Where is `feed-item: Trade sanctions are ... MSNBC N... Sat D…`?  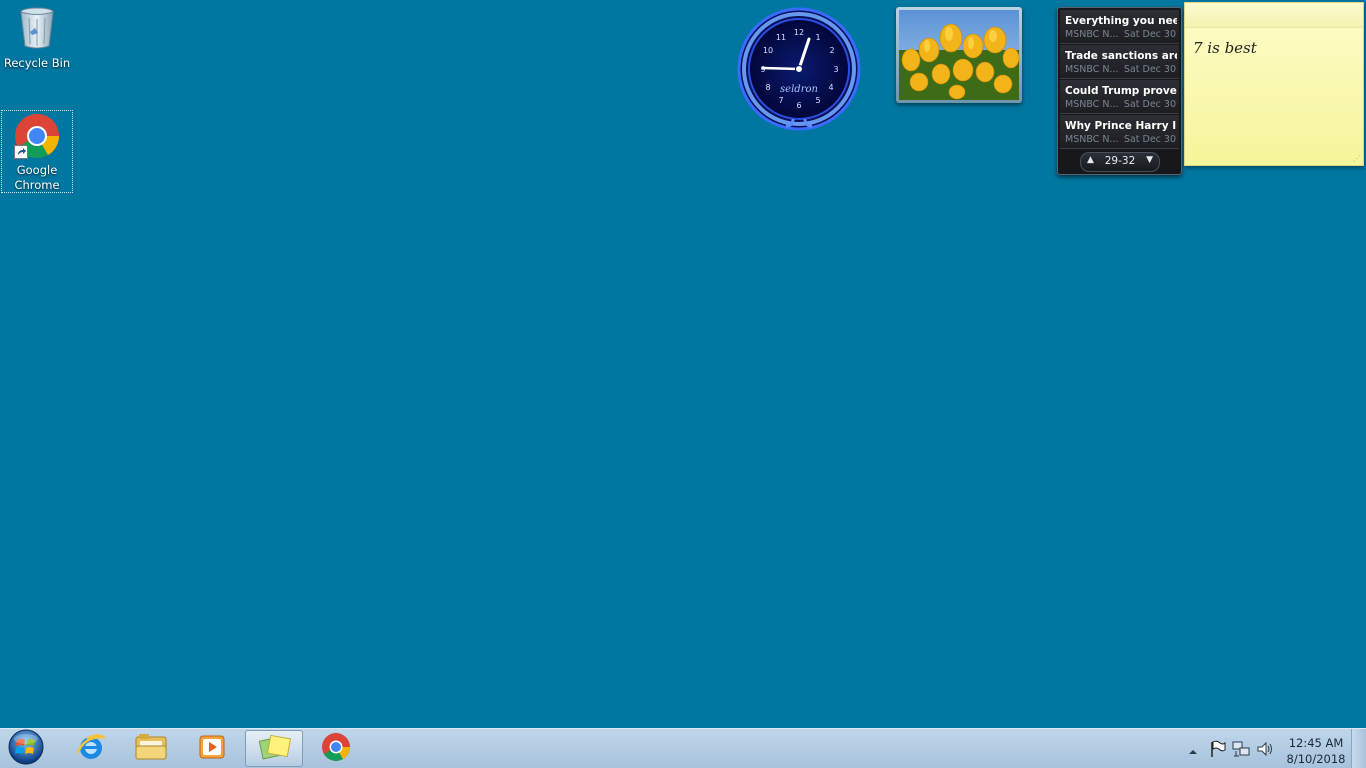
feed-item: Trade sanctions are ... MSNBC N... Sat D… is located at coordinates (1119, 62).